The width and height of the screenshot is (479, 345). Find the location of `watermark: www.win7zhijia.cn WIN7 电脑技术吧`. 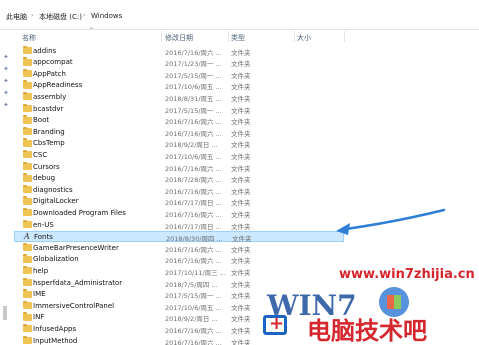

watermark: www.win7zhijia.cn WIN7 电脑技术吧 is located at coordinates (358, 305).